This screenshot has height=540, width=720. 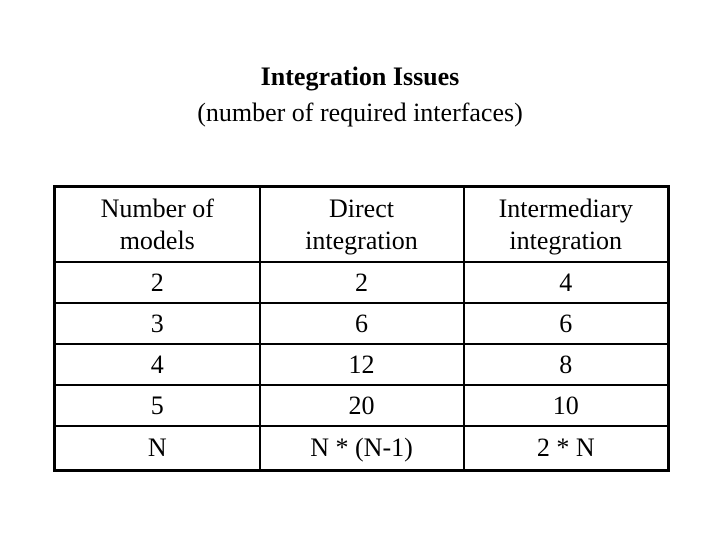 I want to click on table-row: 3 6 6, so click(x=361, y=323).